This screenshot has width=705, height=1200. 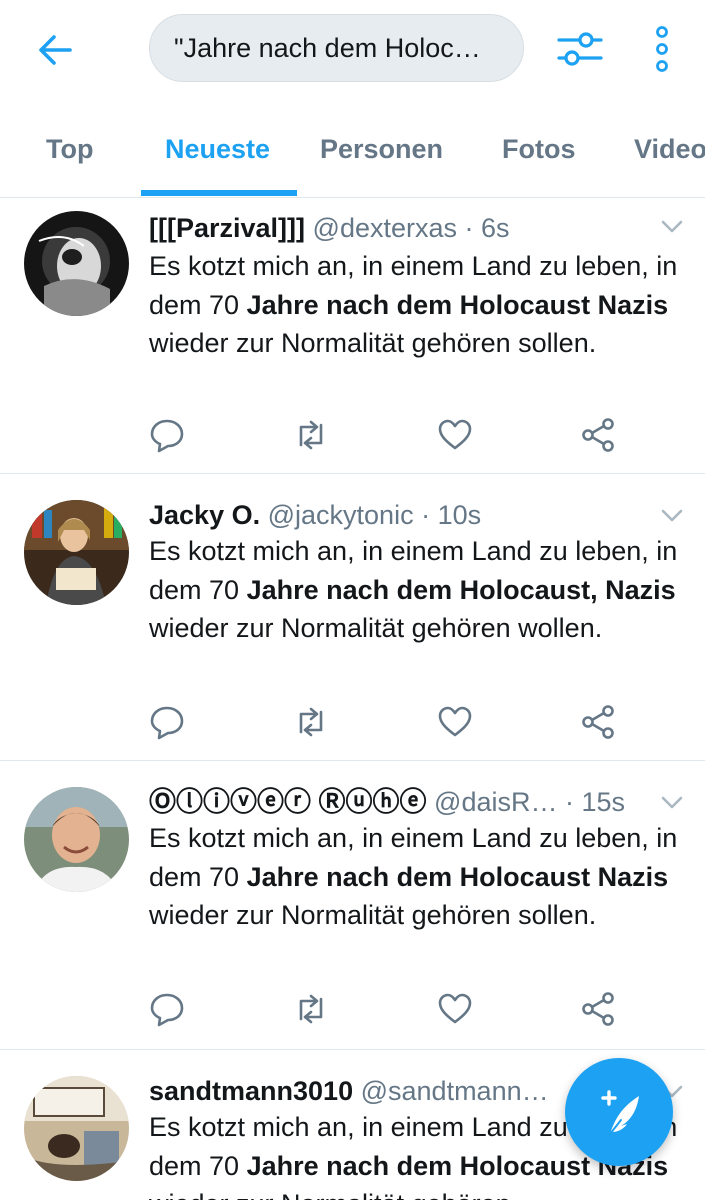 I want to click on tweet-header: Jacky O. @jackytonic · 10s, so click(x=399, y=515).